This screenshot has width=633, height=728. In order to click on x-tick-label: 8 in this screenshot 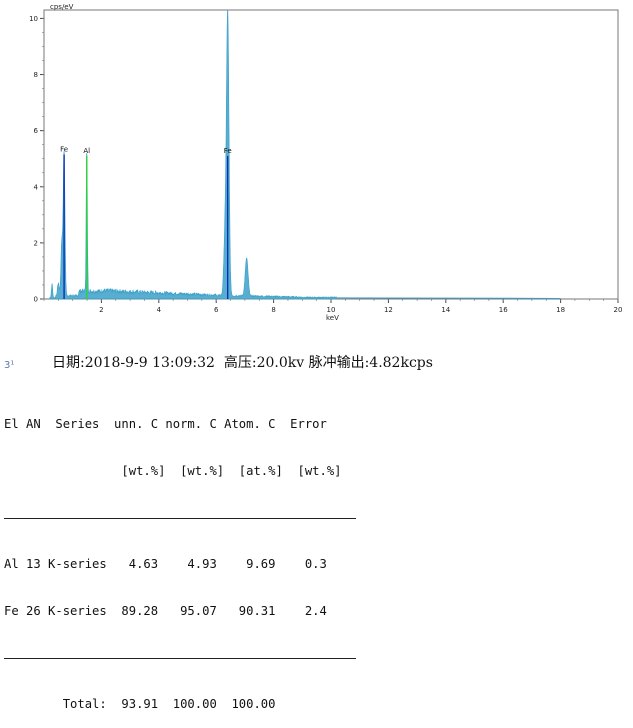, I will do `click(273, 310)`.